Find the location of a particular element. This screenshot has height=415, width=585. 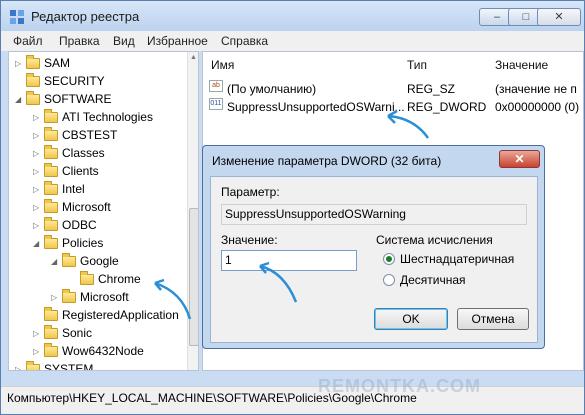

arrow-to-value-name is located at coordinates (408, 126).